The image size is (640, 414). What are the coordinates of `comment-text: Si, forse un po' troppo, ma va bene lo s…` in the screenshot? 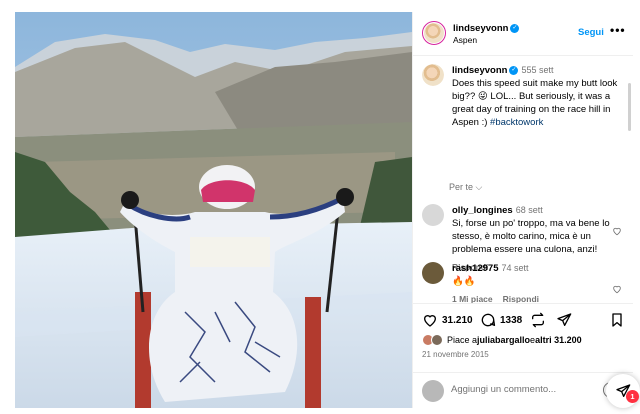 It's located at (531, 236).